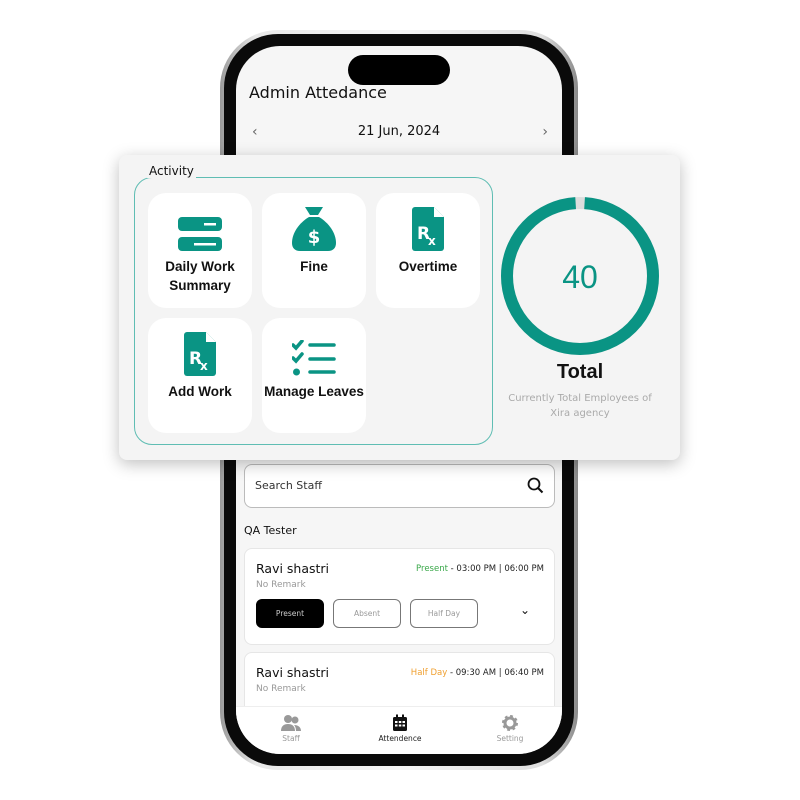 This screenshot has height=800, width=800. Describe the element at coordinates (171, 171) in the screenshot. I see `activity-label: Activity` at that location.